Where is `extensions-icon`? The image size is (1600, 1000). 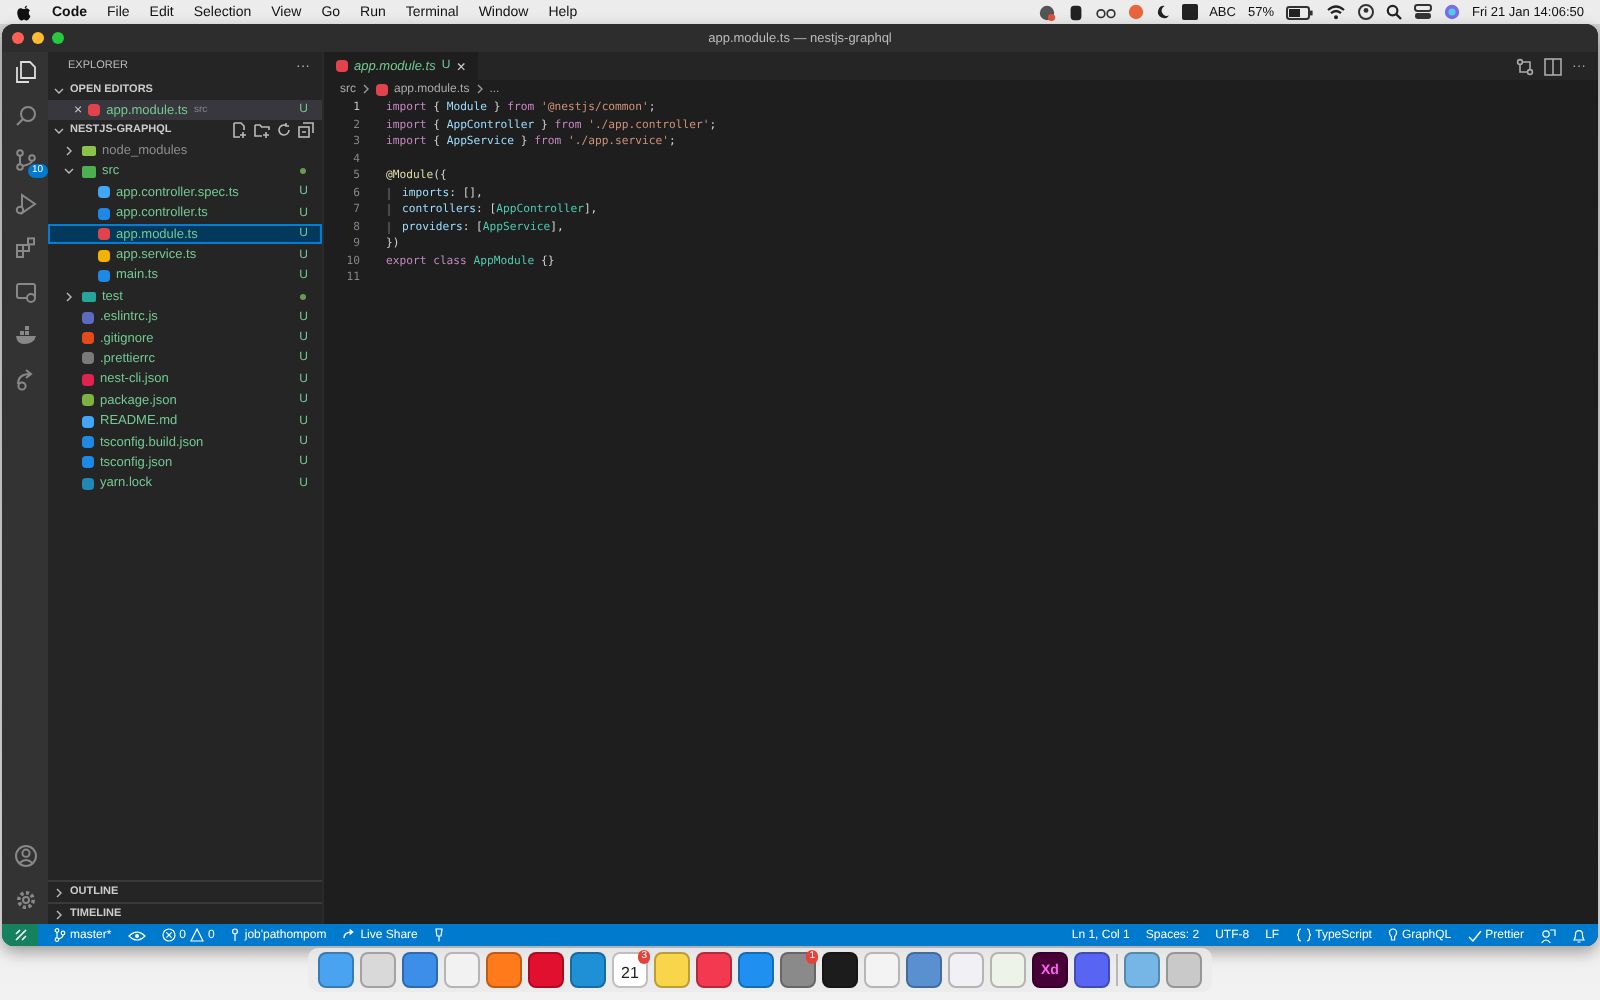 extensions-icon is located at coordinates (25, 248).